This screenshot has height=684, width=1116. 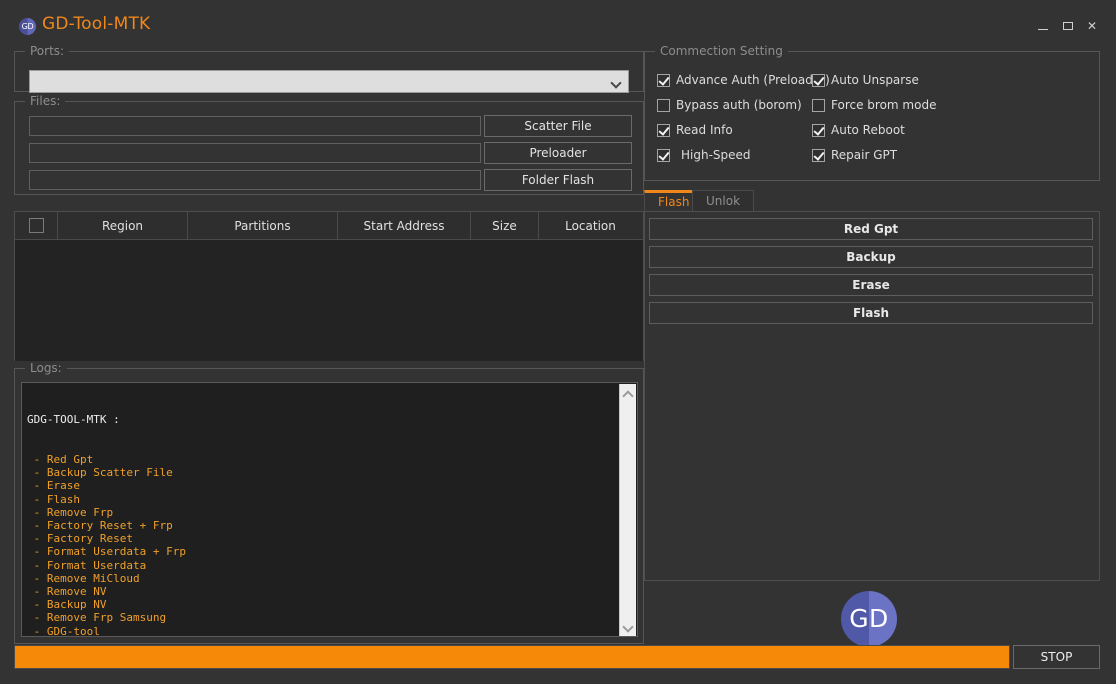 What do you see at coordinates (27, 26) in the screenshot?
I see `app-logo-icon: GD` at bounding box center [27, 26].